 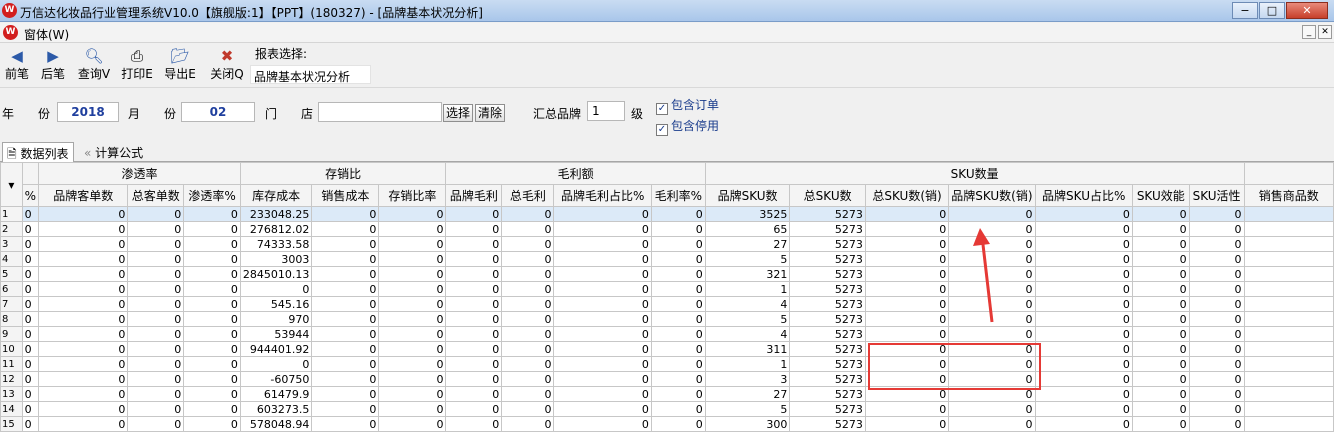 I want to click on level-suffix: 级, so click(x=637, y=114).